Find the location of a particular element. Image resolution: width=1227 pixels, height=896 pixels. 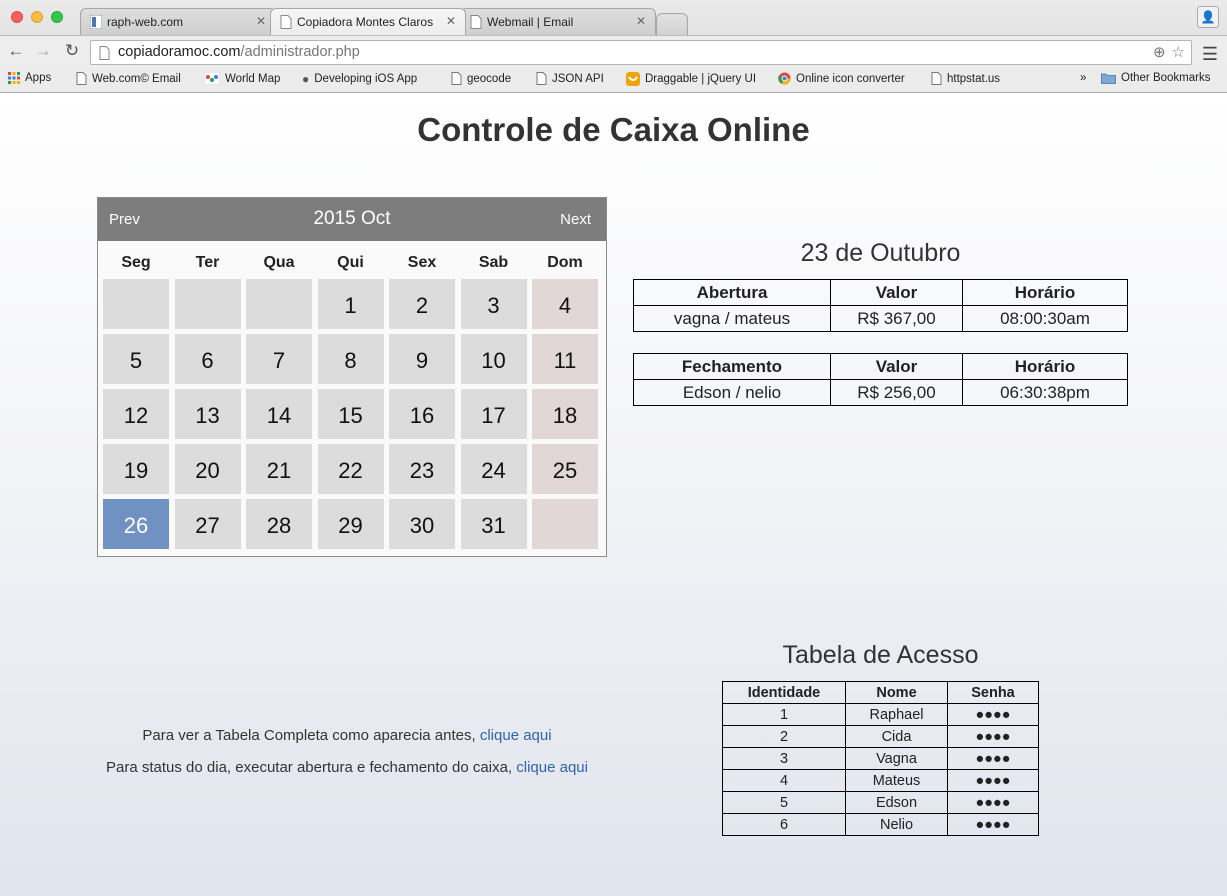

calendar-day: 9 is located at coordinates (422, 359).